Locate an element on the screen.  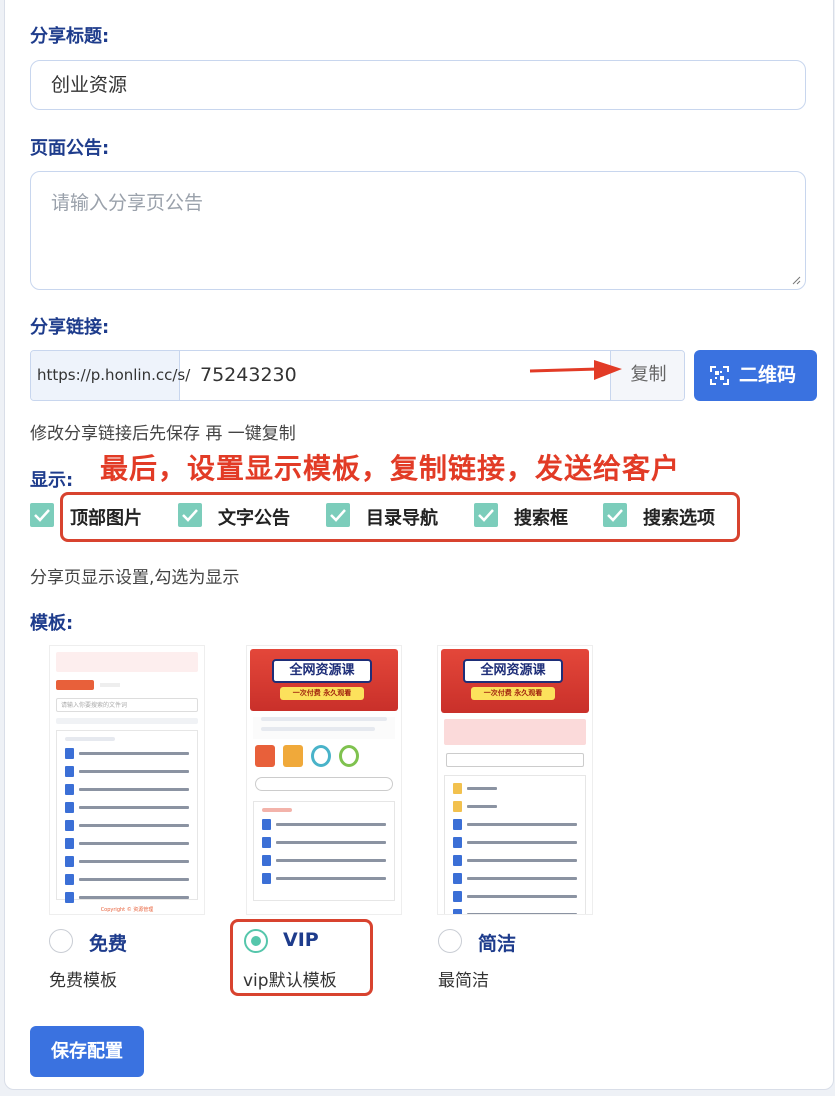
share-link-hint: 修改分享链接后先保存 再 一键复制 is located at coordinates (163, 434).